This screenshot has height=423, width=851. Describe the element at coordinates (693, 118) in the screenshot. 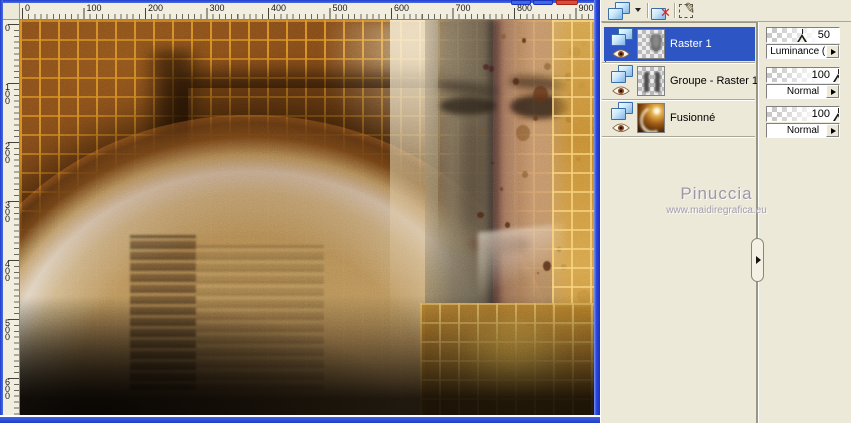

I see `layer-name: Fusionné` at that location.